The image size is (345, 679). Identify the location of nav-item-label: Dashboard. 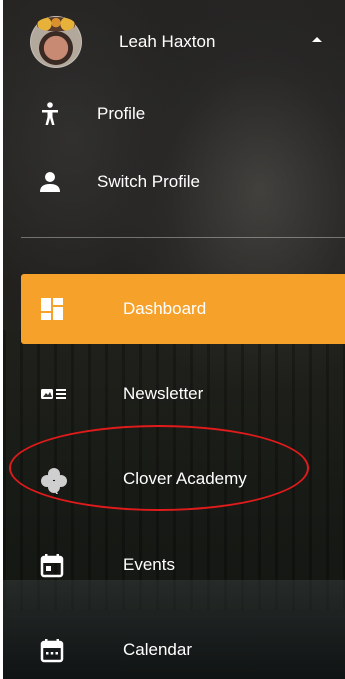
(165, 308).